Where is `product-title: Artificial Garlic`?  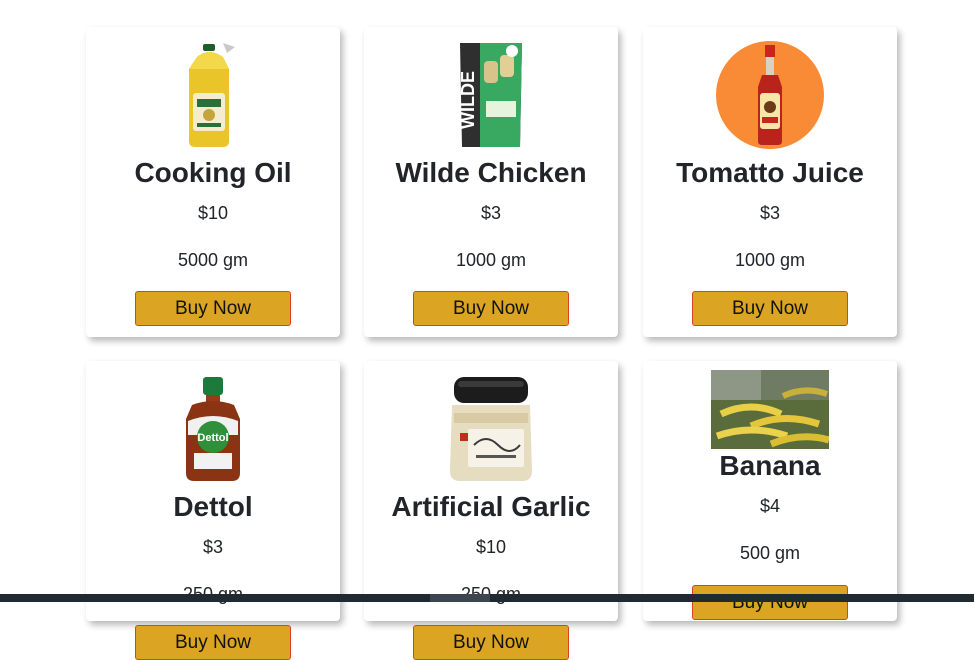
product-title: Artificial Garlic is located at coordinates (491, 506).